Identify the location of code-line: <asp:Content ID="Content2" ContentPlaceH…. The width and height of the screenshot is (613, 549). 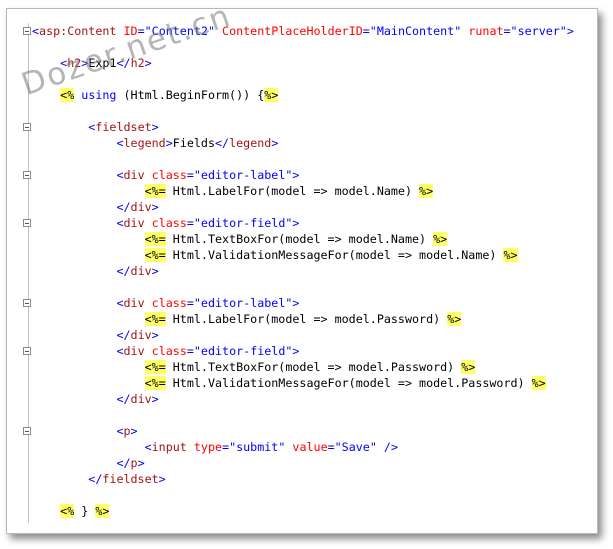
(302, 31).